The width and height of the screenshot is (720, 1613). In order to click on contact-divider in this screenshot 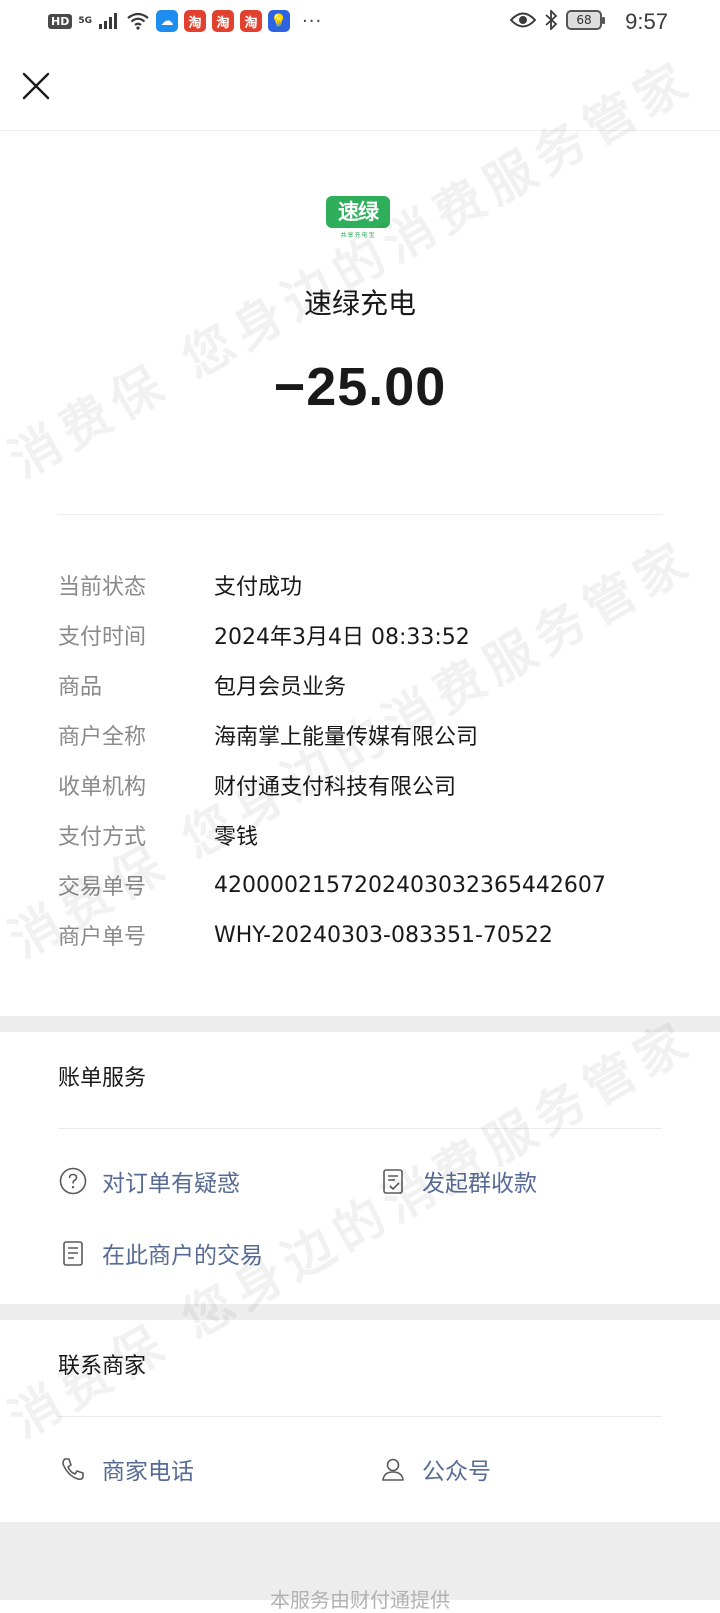, I will do `click(360, 1416)`.